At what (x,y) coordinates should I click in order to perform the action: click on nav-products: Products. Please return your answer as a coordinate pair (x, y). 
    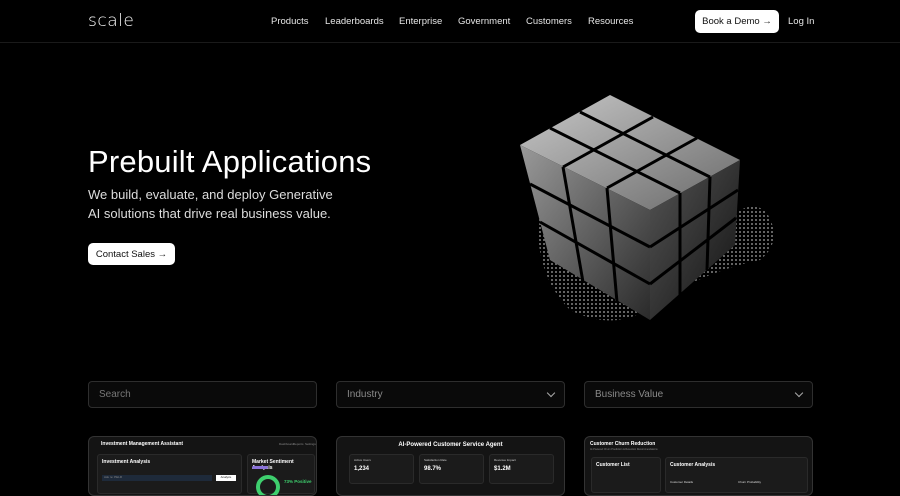
    Looking at the image, I should click on (290, 21).